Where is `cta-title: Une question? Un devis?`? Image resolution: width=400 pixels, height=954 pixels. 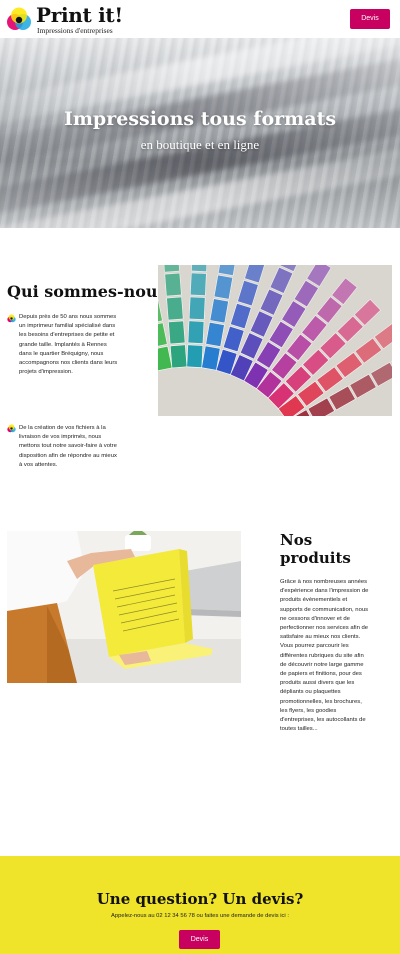
cta-title: Une question? Un devis? is located at coordinates (200, 899).